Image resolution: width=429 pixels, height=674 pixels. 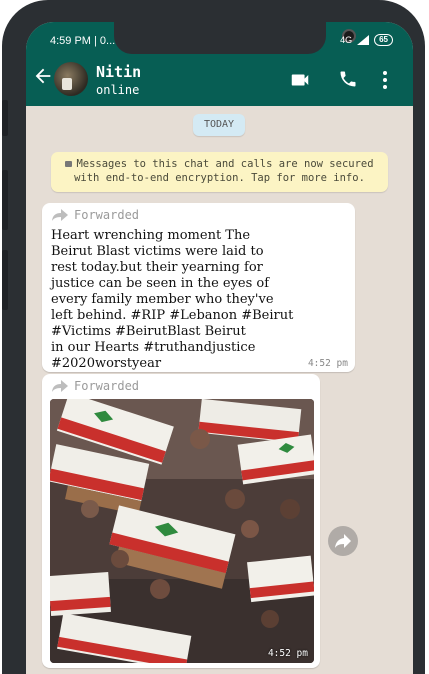 What do you see at coordinates (300, 80) in the screenshot?
I see `video-camera-icon` at bounding box center [300, 80].